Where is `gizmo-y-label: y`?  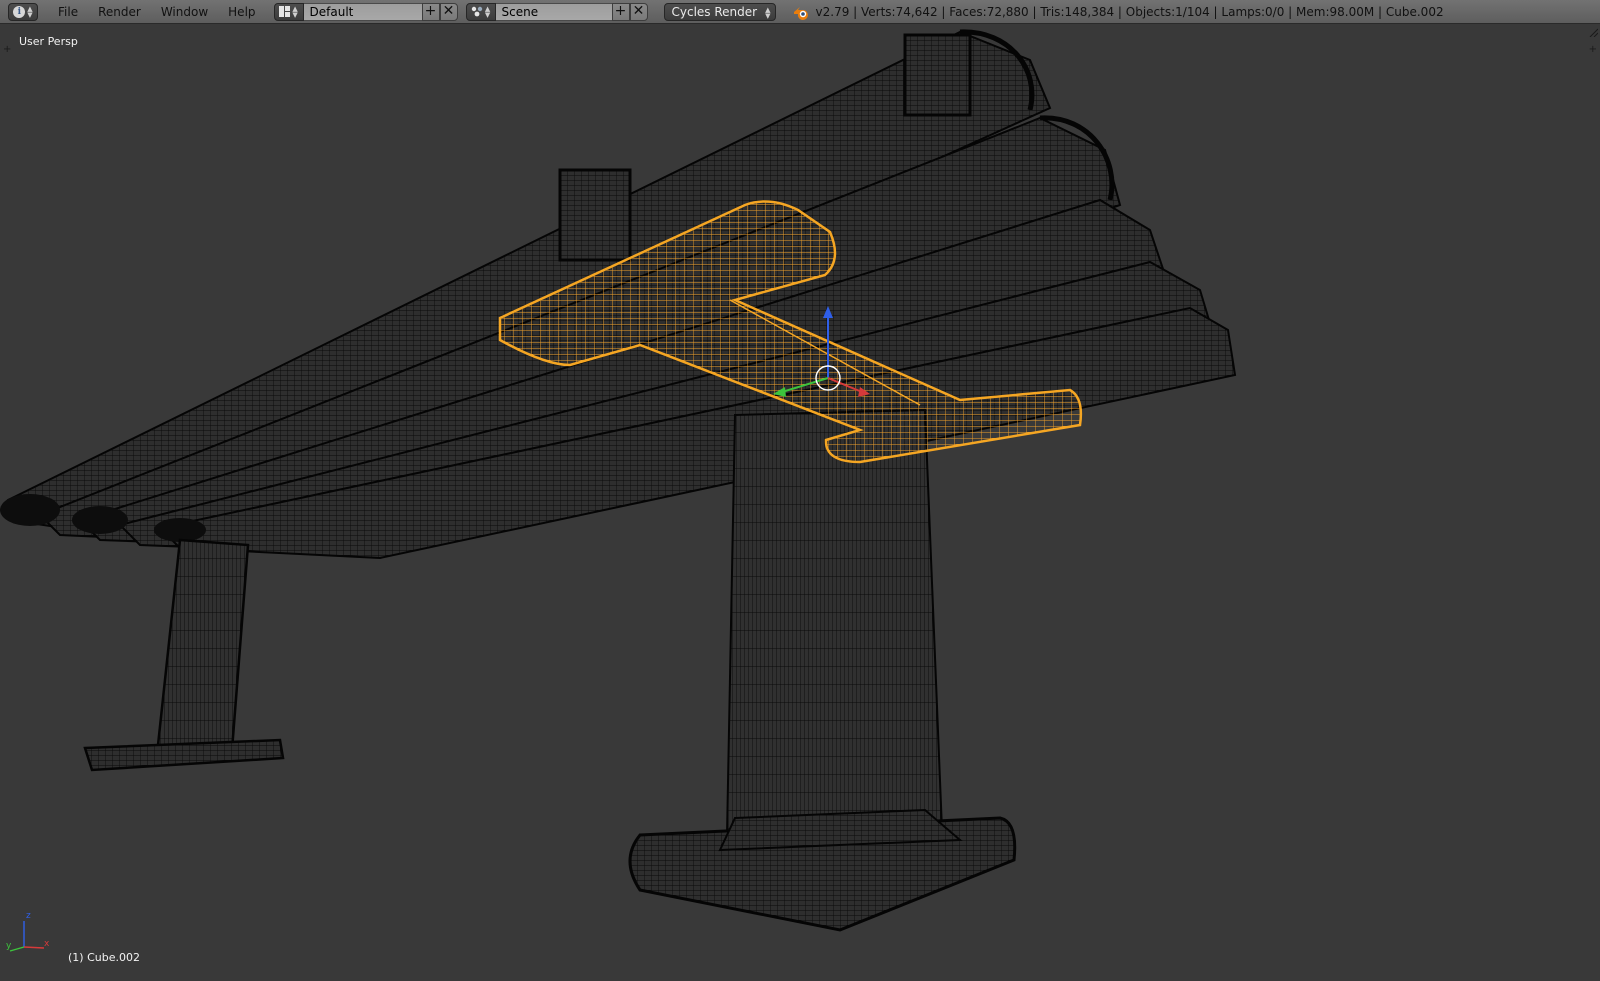
gizmo-y-label: y is located at coordinates (9, 946).